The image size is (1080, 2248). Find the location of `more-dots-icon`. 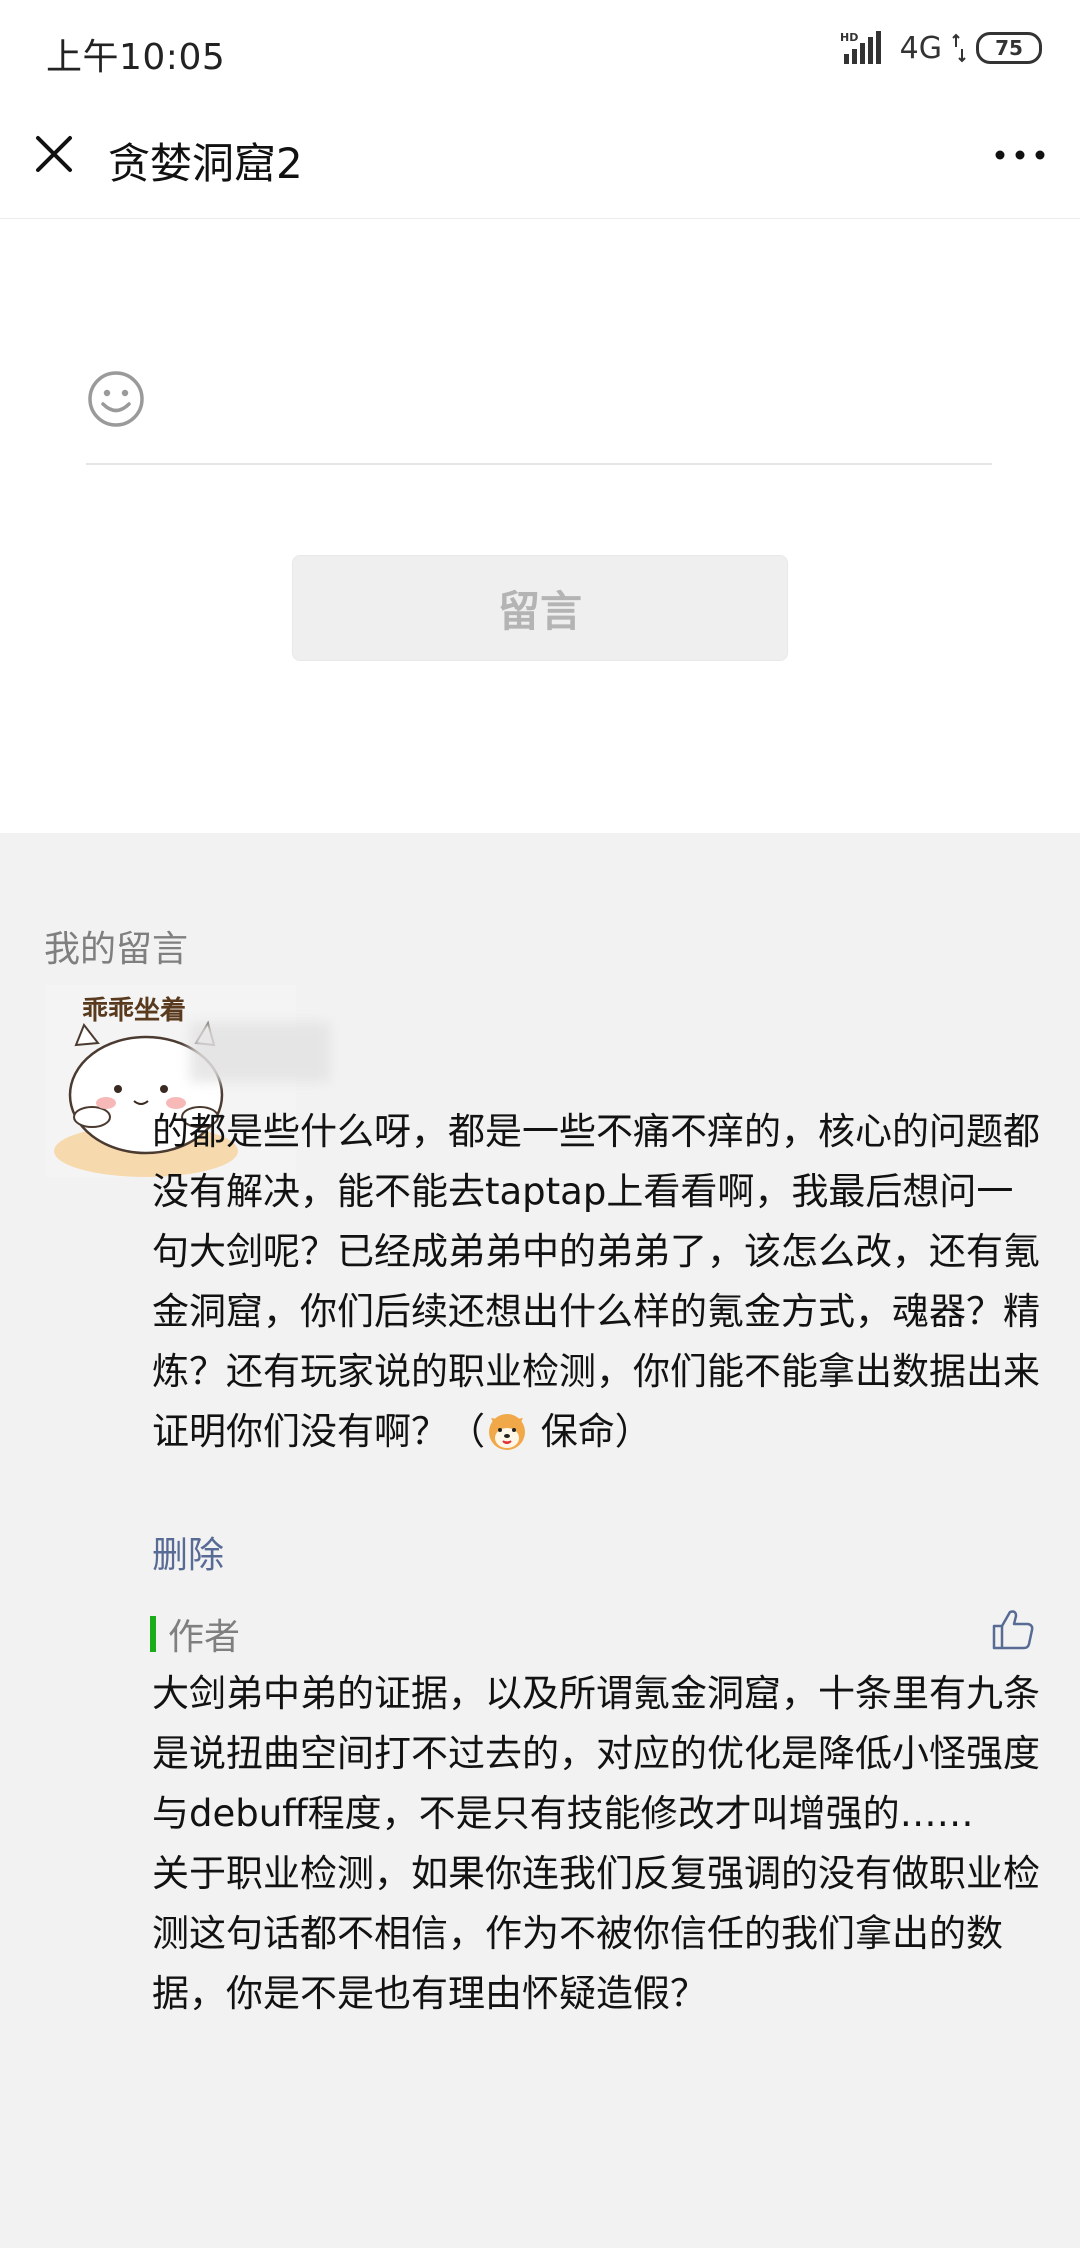

more-dots-icon is located at coordinates (1020, 155).